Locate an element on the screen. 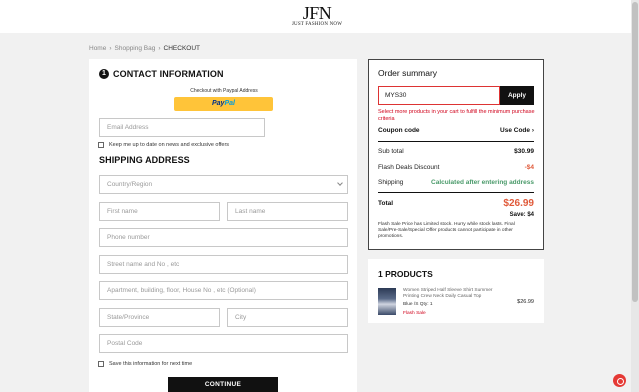  chevron-right-icon: › is located at coordinates (532, 130).